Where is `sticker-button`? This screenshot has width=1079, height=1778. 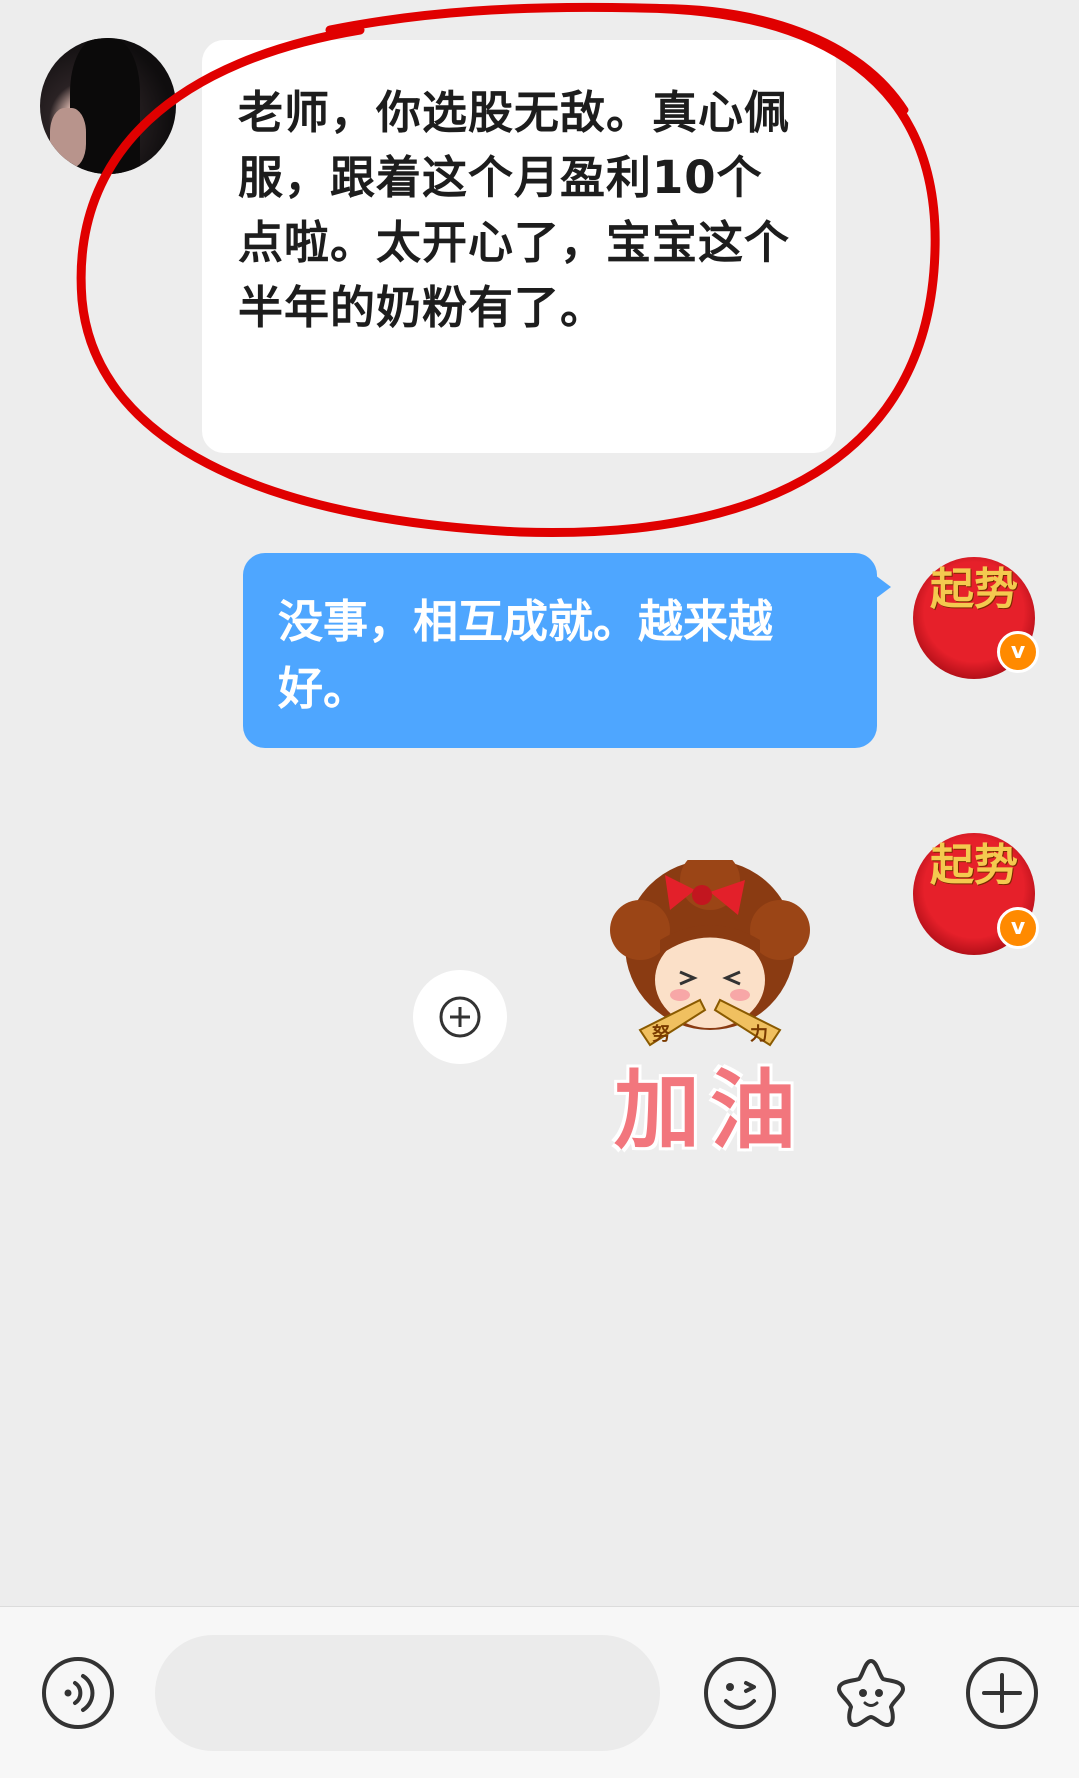 sticker-button is located at coordinates (871, 1693).